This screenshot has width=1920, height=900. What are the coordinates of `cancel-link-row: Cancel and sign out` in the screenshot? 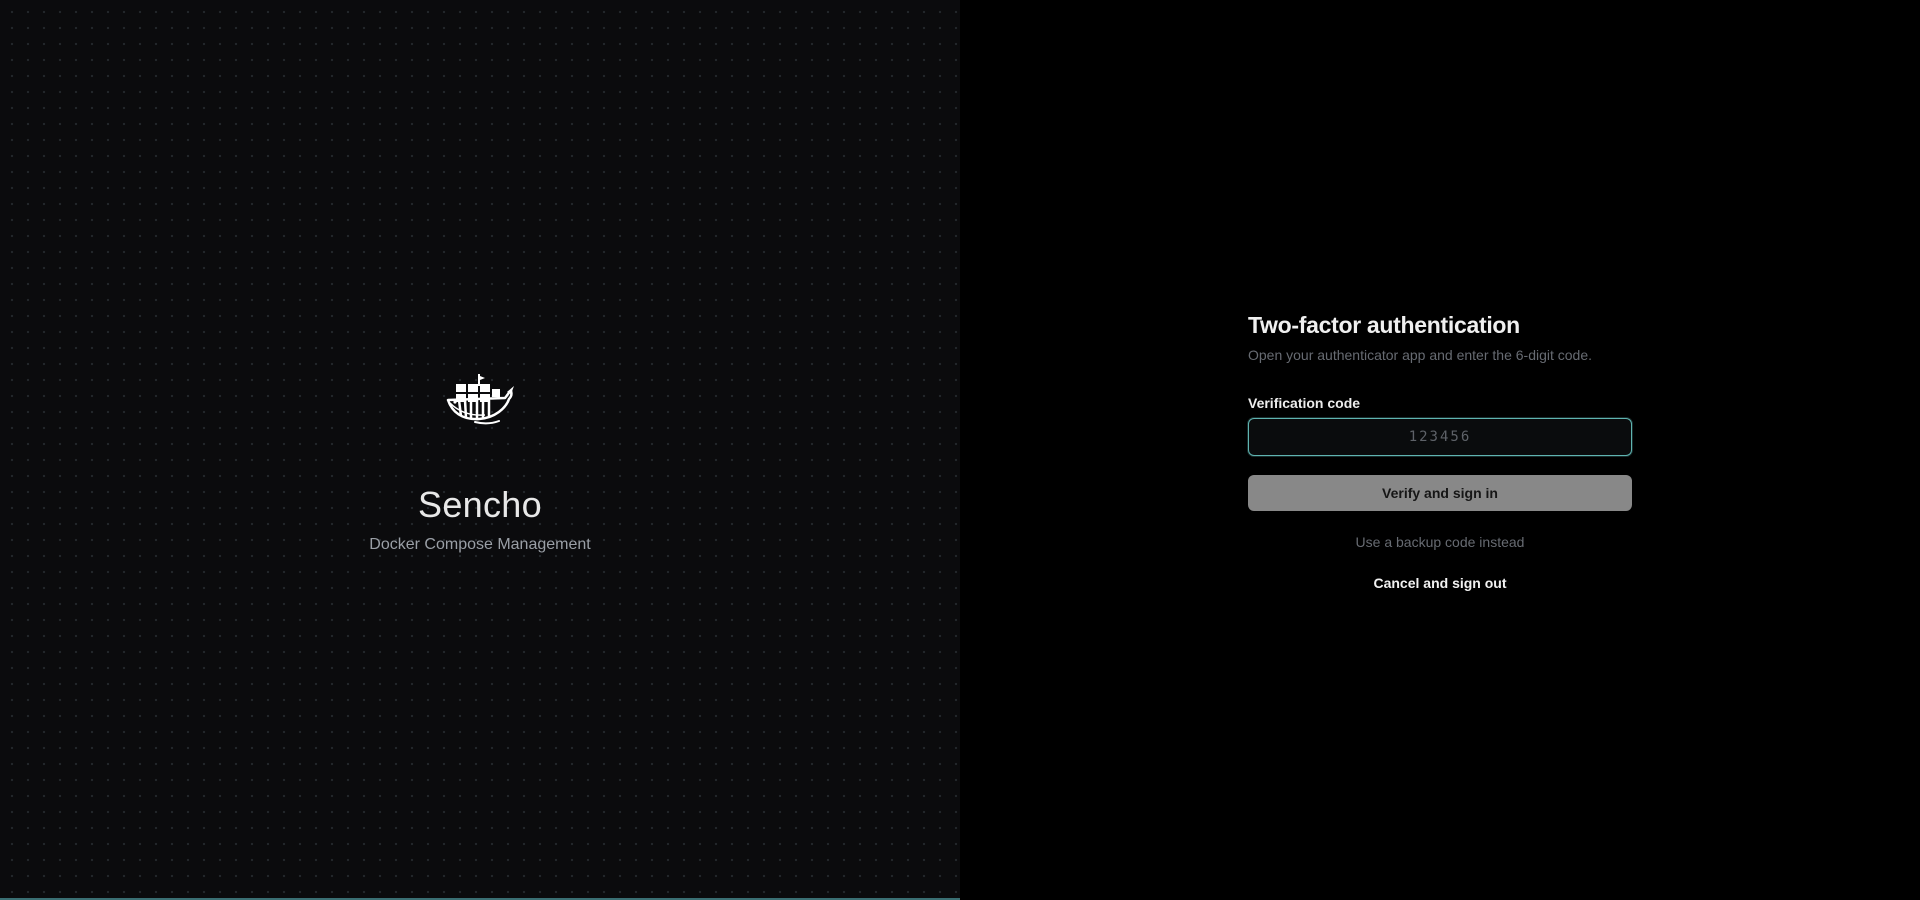 It's located at (1440, 572).